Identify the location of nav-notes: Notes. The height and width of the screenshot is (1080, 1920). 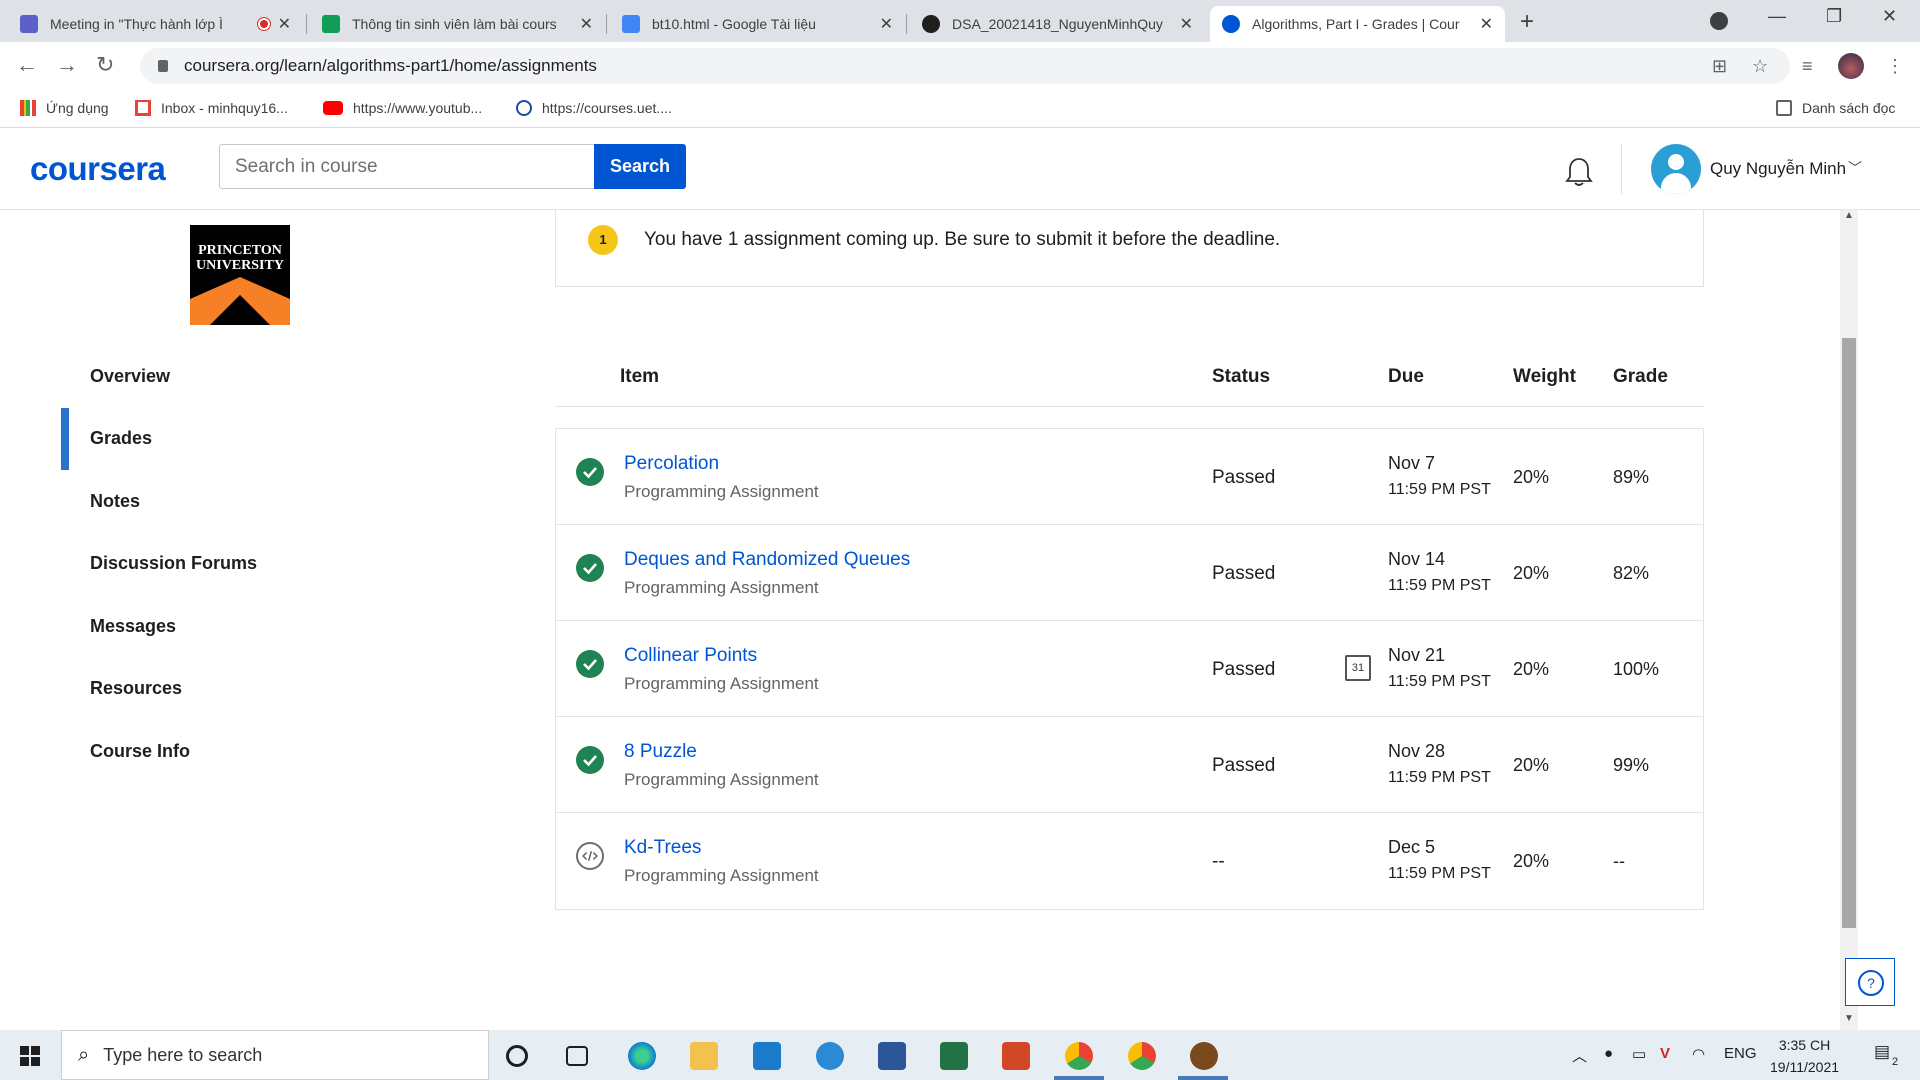
(115, 501).